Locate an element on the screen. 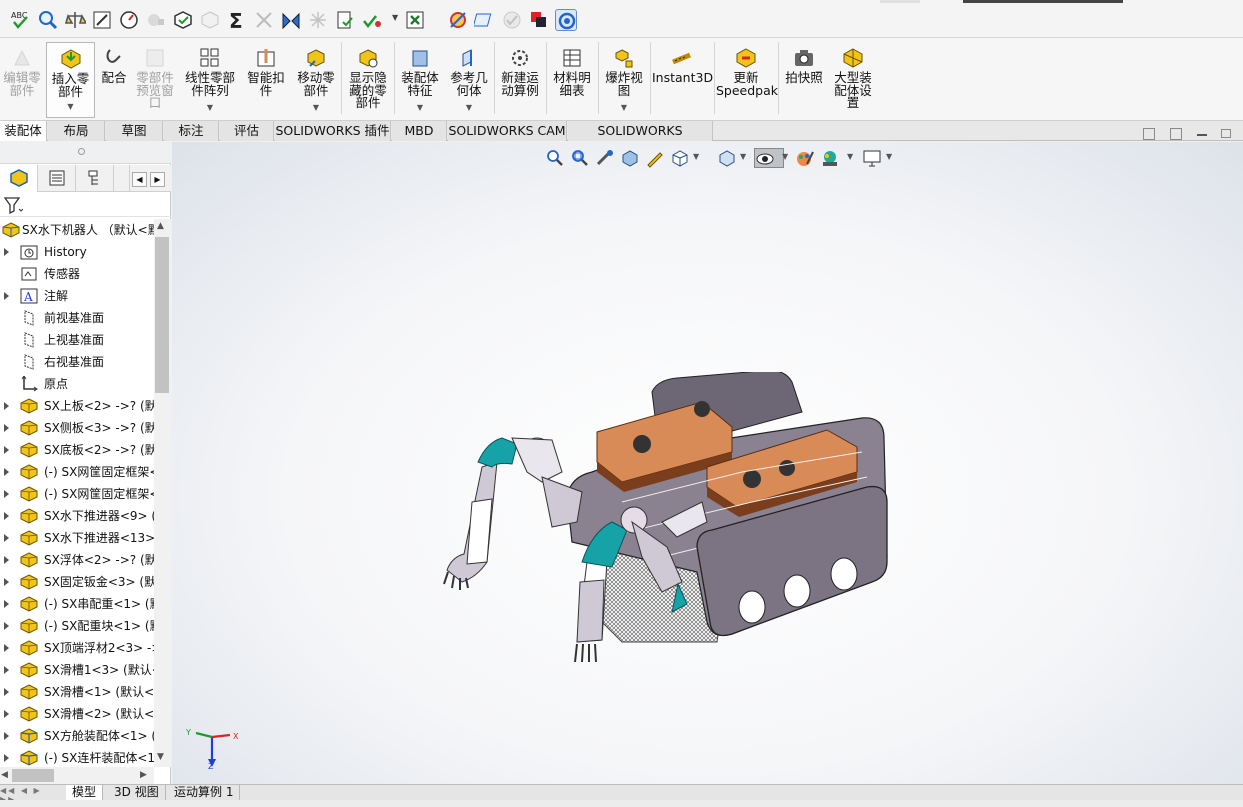 The width and height of the screenshot is (1243, 807). scroll-thumb is located at coordinates (33, 775).